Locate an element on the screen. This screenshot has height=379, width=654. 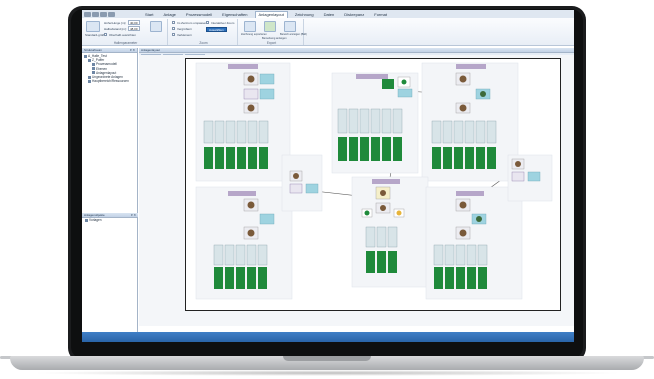
save-icon is located at coordinates (95, 14).